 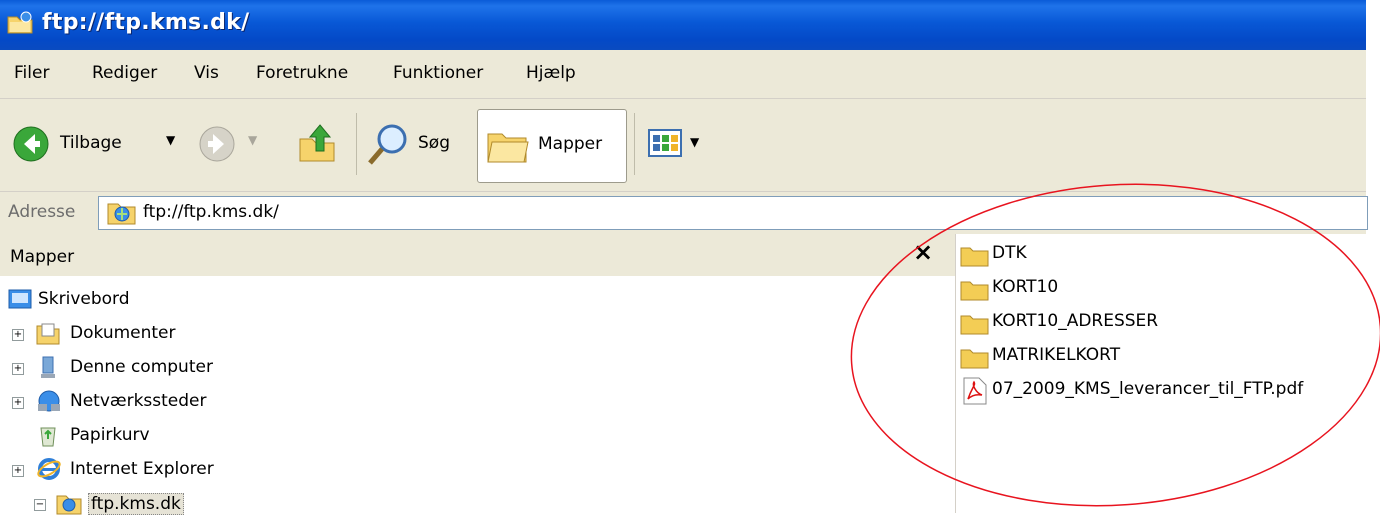 I want to click on tree-item-ftp-site: − ftp.kms.dk, so click(x=184, y=504).